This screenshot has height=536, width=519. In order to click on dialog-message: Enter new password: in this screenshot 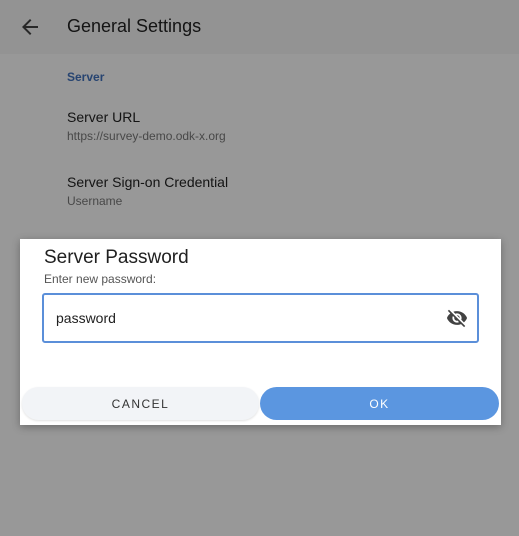, I will do `click(100, 279)`.